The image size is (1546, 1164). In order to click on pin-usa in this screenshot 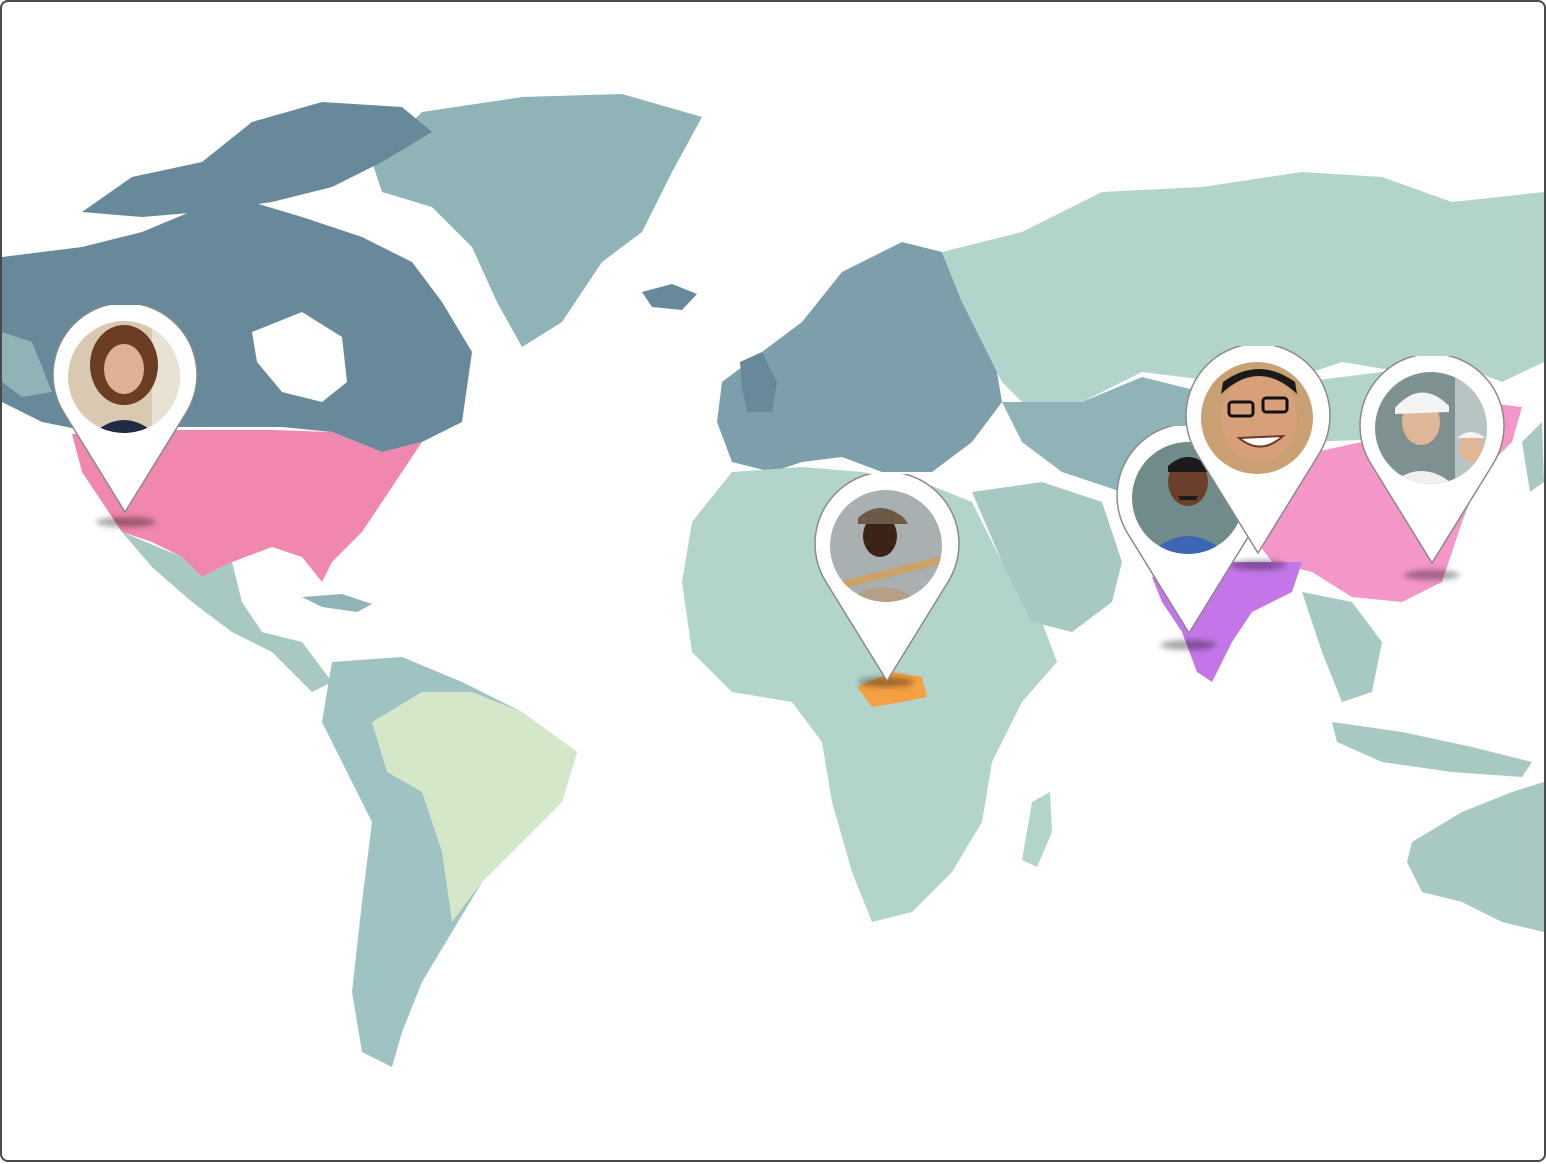, I will do `click(125, 408)`.